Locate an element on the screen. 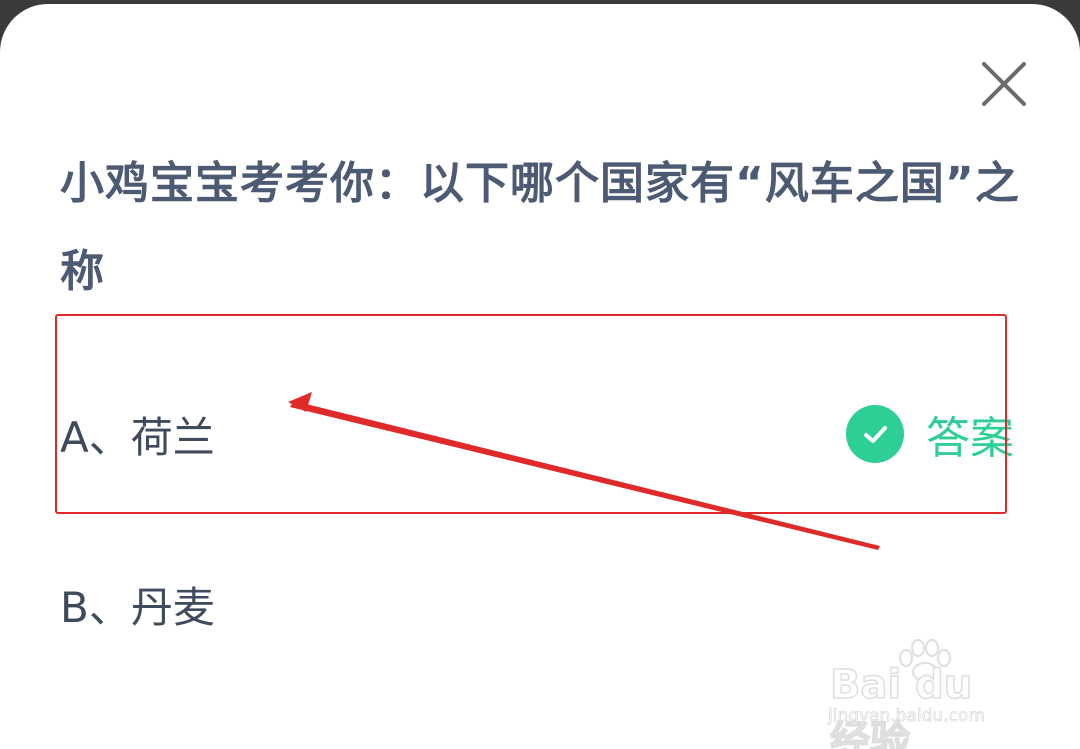 The height and width of the screenshot is (749, 1080). option-a: A、荷兰 is located at coordinates (137, 434).